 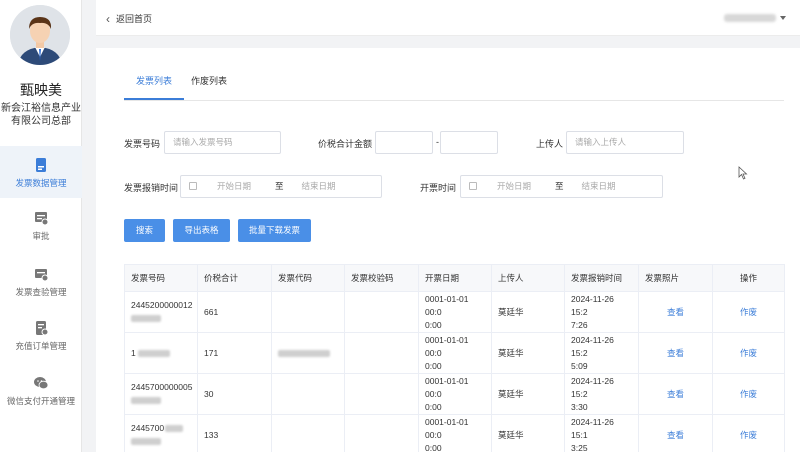 I want to click on header-total: 价税合计, so click(x=234, y=278).